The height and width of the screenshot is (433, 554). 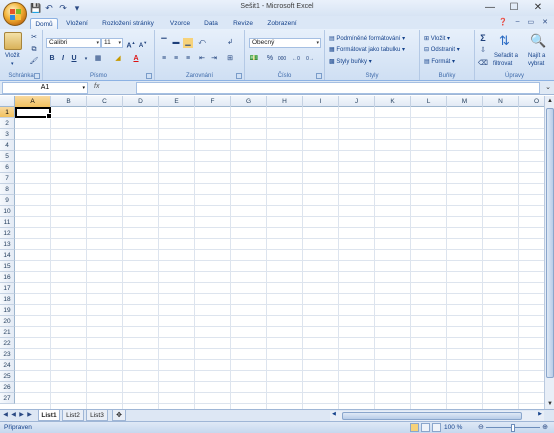 I want to click on font-size-combo: 11 ▾, so click(x=112, y=43).